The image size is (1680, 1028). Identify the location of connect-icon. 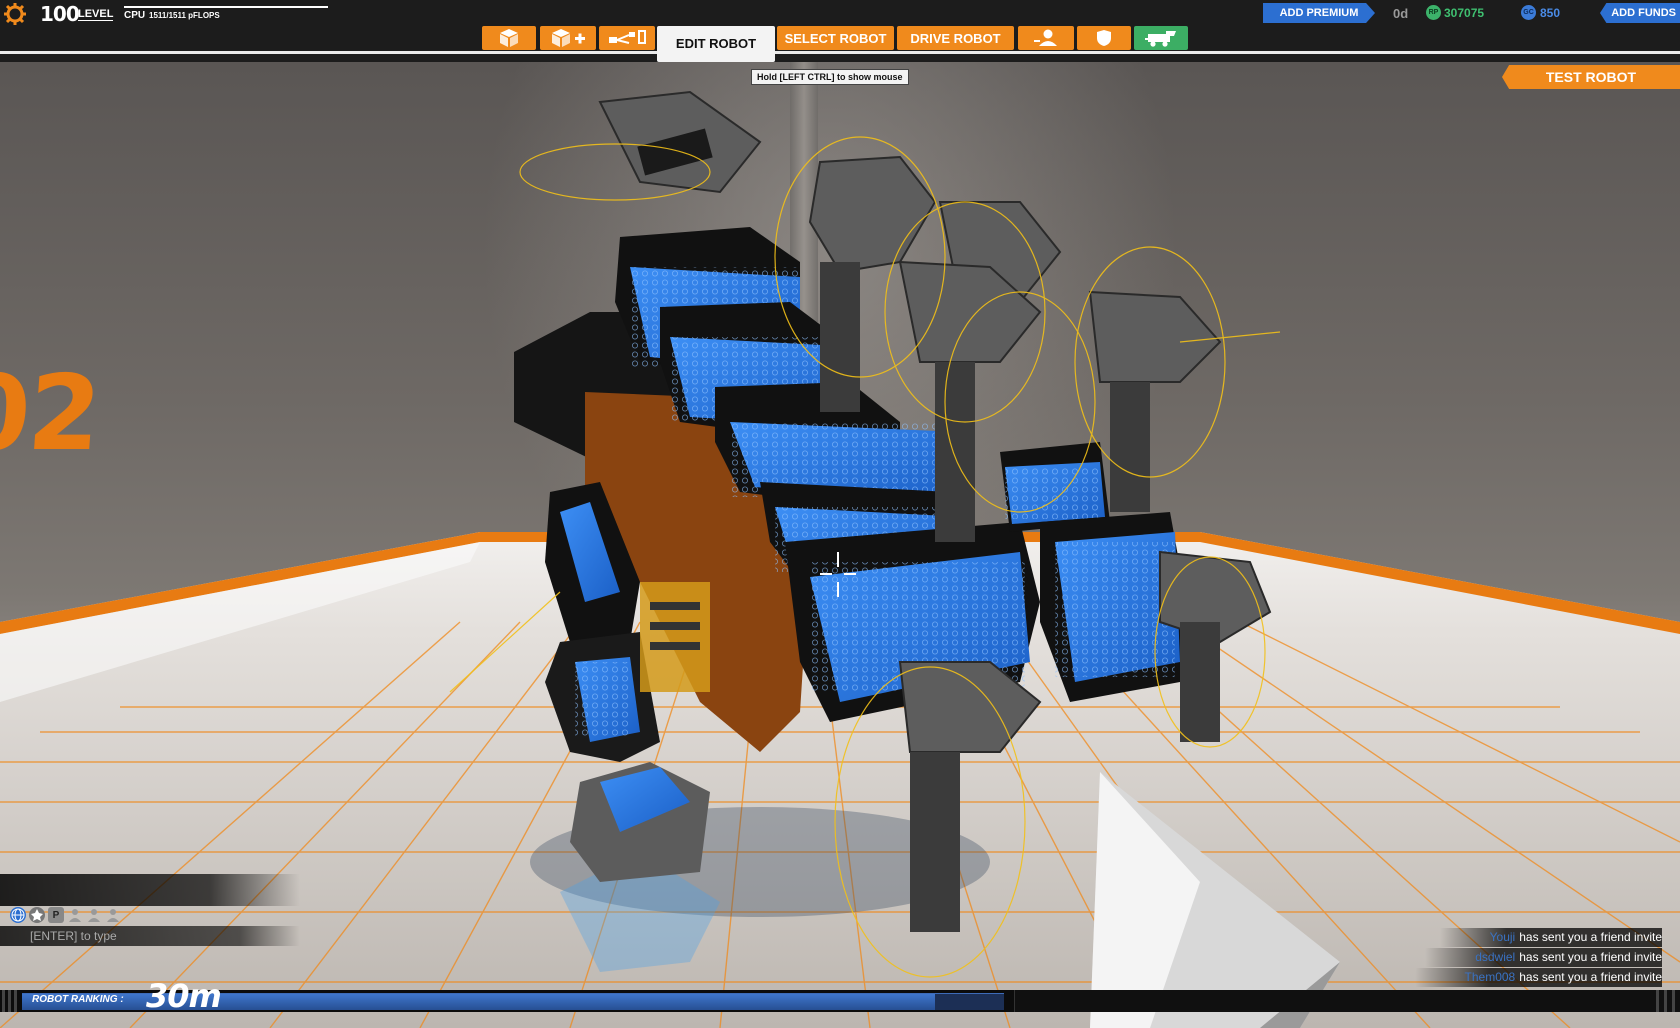
(627, 37).